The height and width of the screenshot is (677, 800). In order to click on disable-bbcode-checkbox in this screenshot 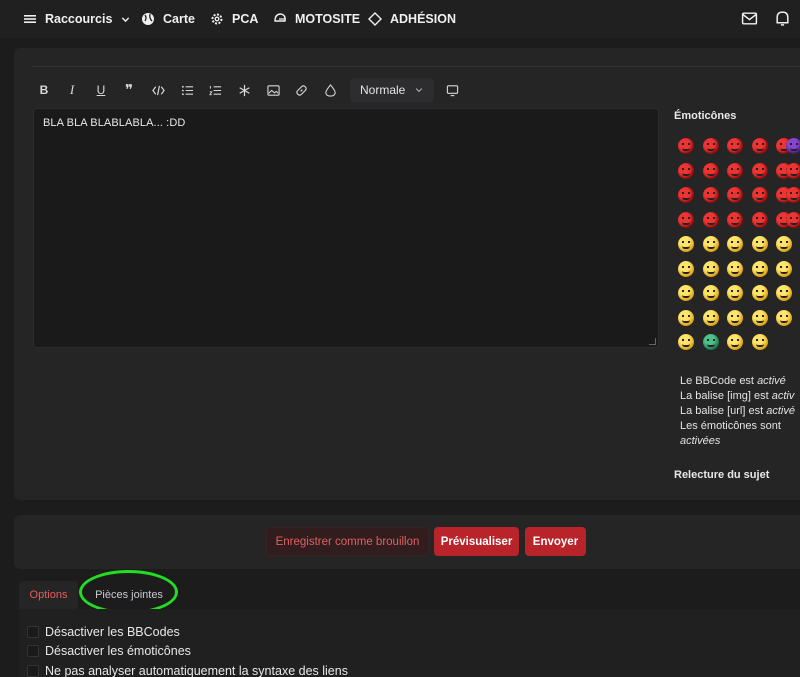, I will do `click(33, 632)`.